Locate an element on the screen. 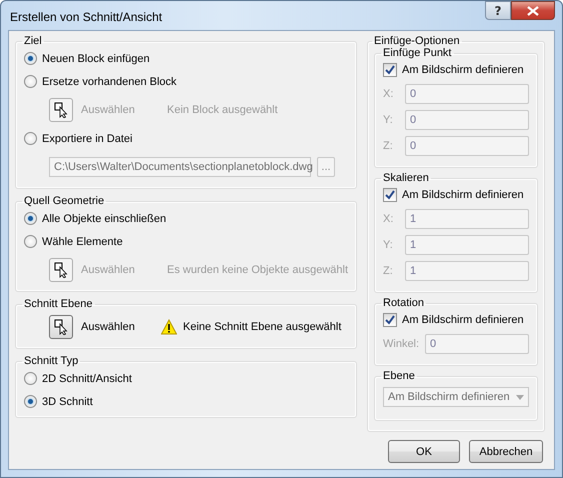  warning-icon is located at coordinates (169, 327).